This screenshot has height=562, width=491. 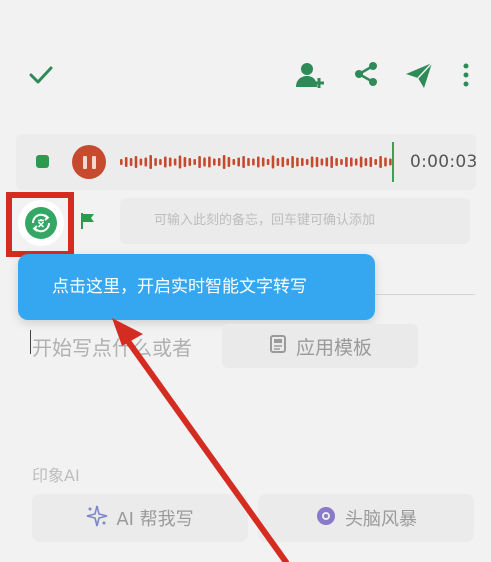 I want to click on sparkle-icon, so click(x=97, y=518).